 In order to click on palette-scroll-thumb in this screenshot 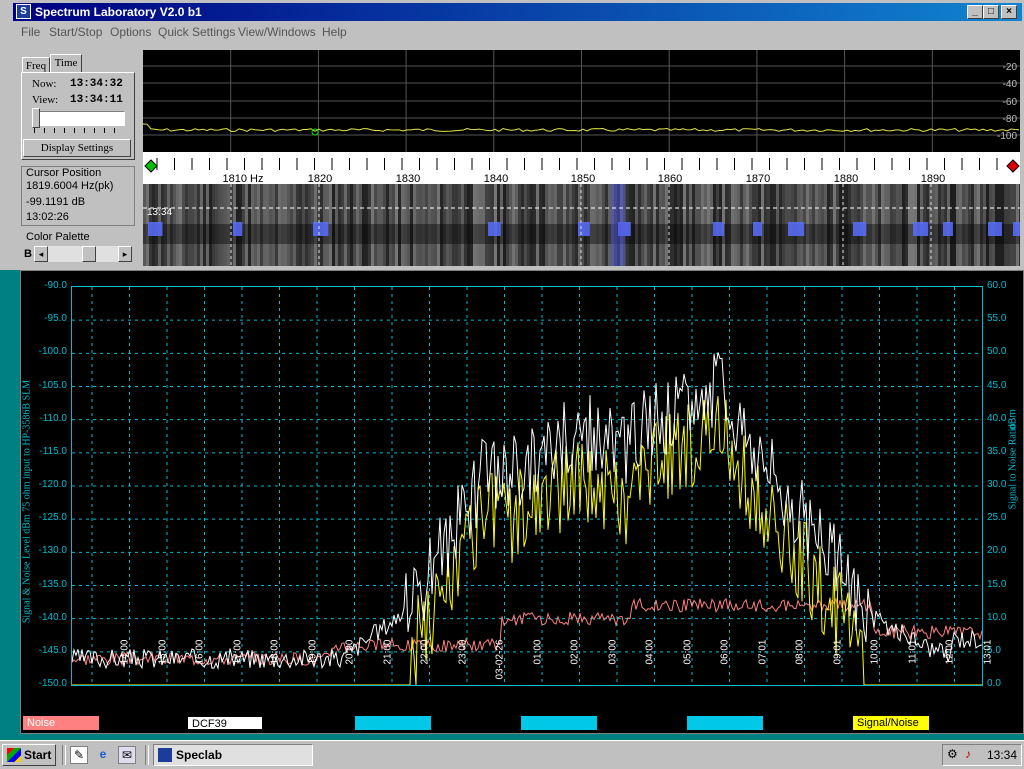, I will do `click(89, 254)`.